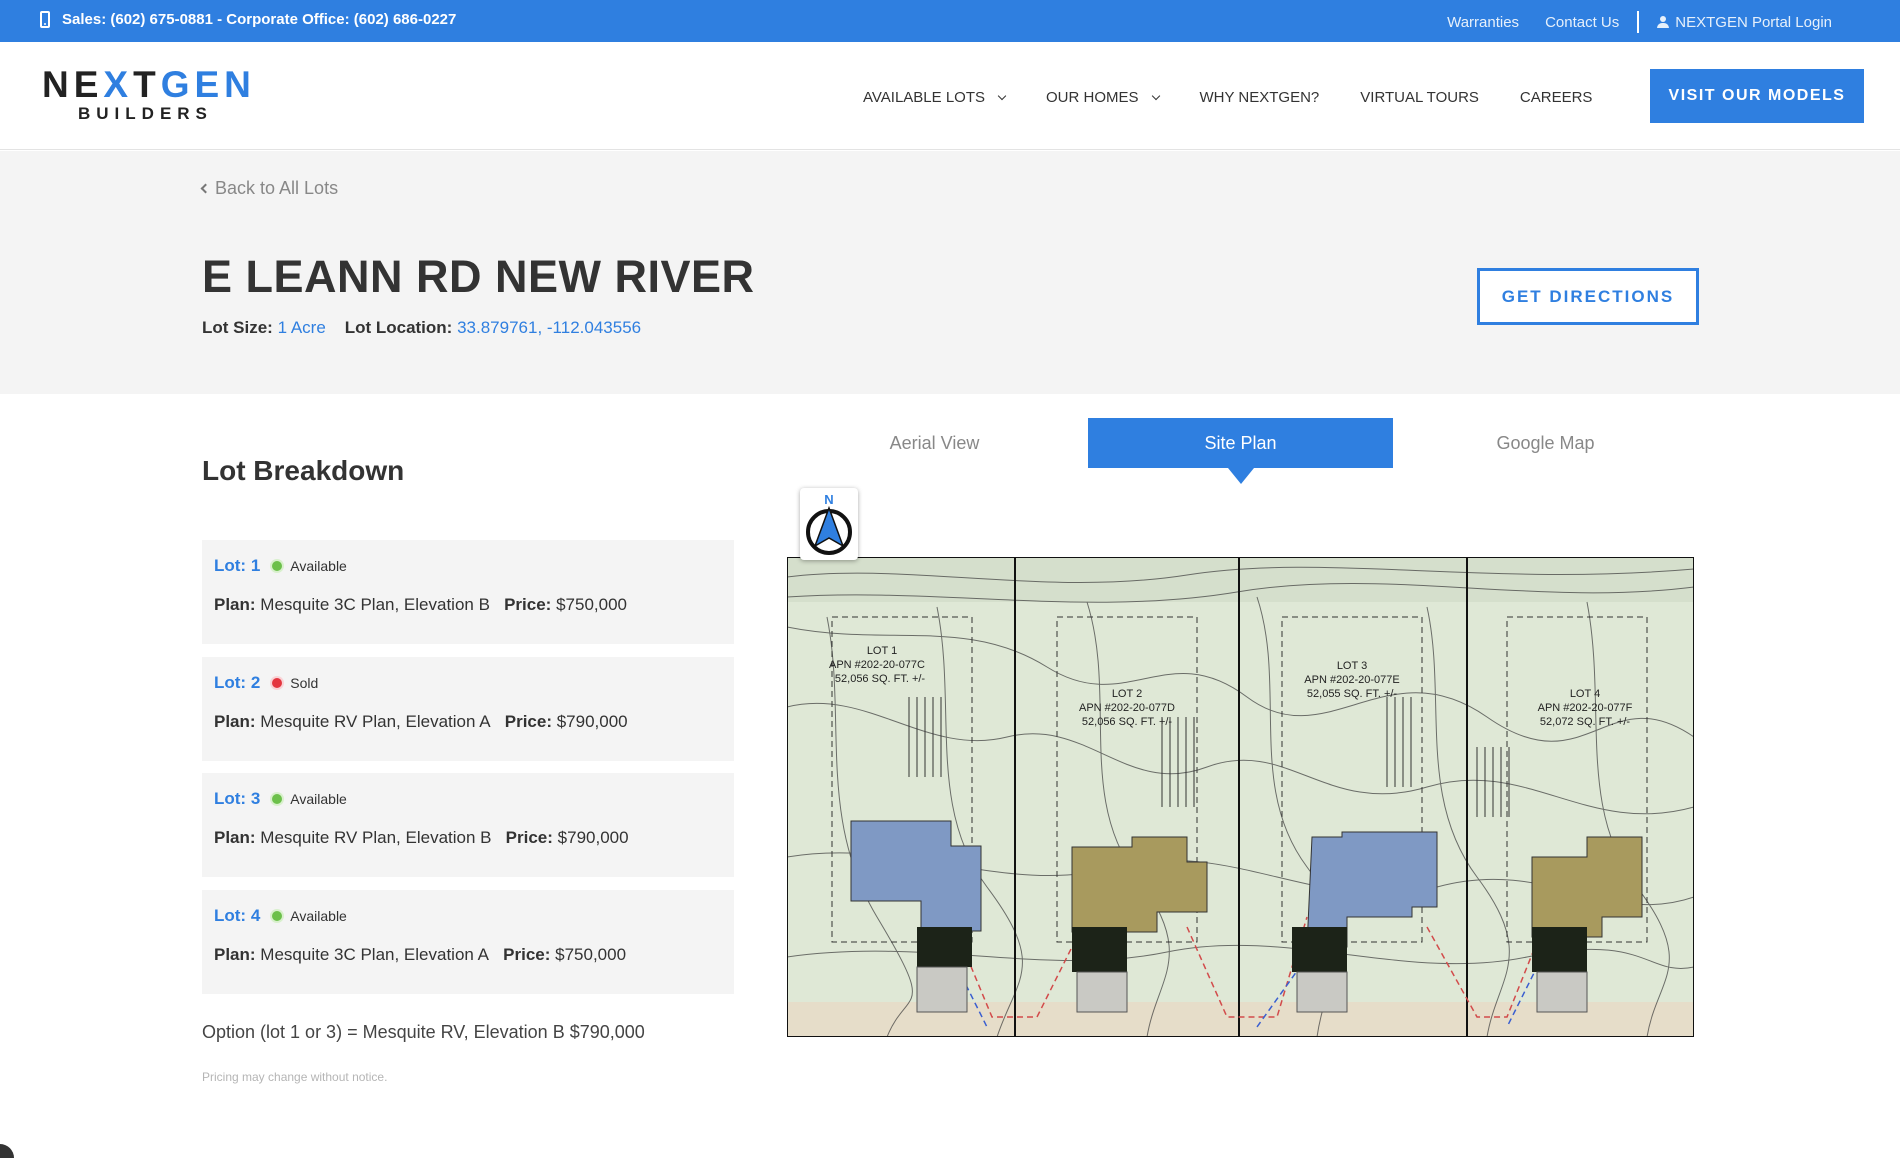 Image resolution: width=1900 pixels, height=1158 pixels. Describe the element at coordinates (375, 721) in the screenshot. I see `lot-plan: Mesquite RV Plan, Elevation A` at that location.